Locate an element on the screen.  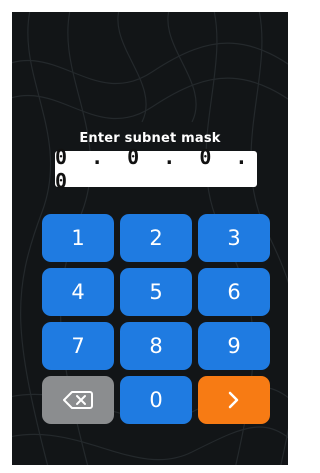
key-0: 0 is located at coordinates (156, 400).